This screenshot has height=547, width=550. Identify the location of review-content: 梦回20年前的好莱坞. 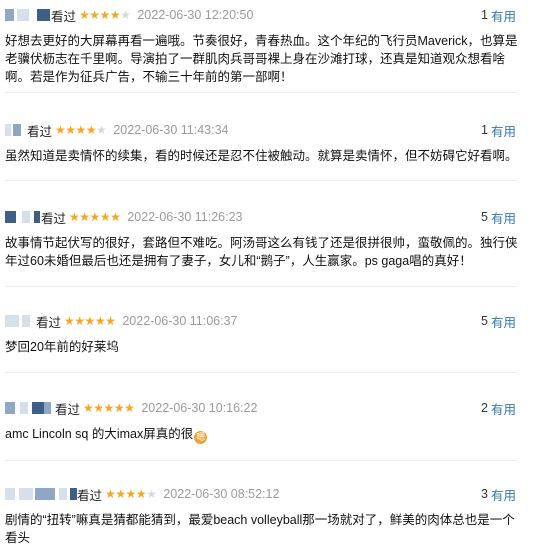
(62, 347).